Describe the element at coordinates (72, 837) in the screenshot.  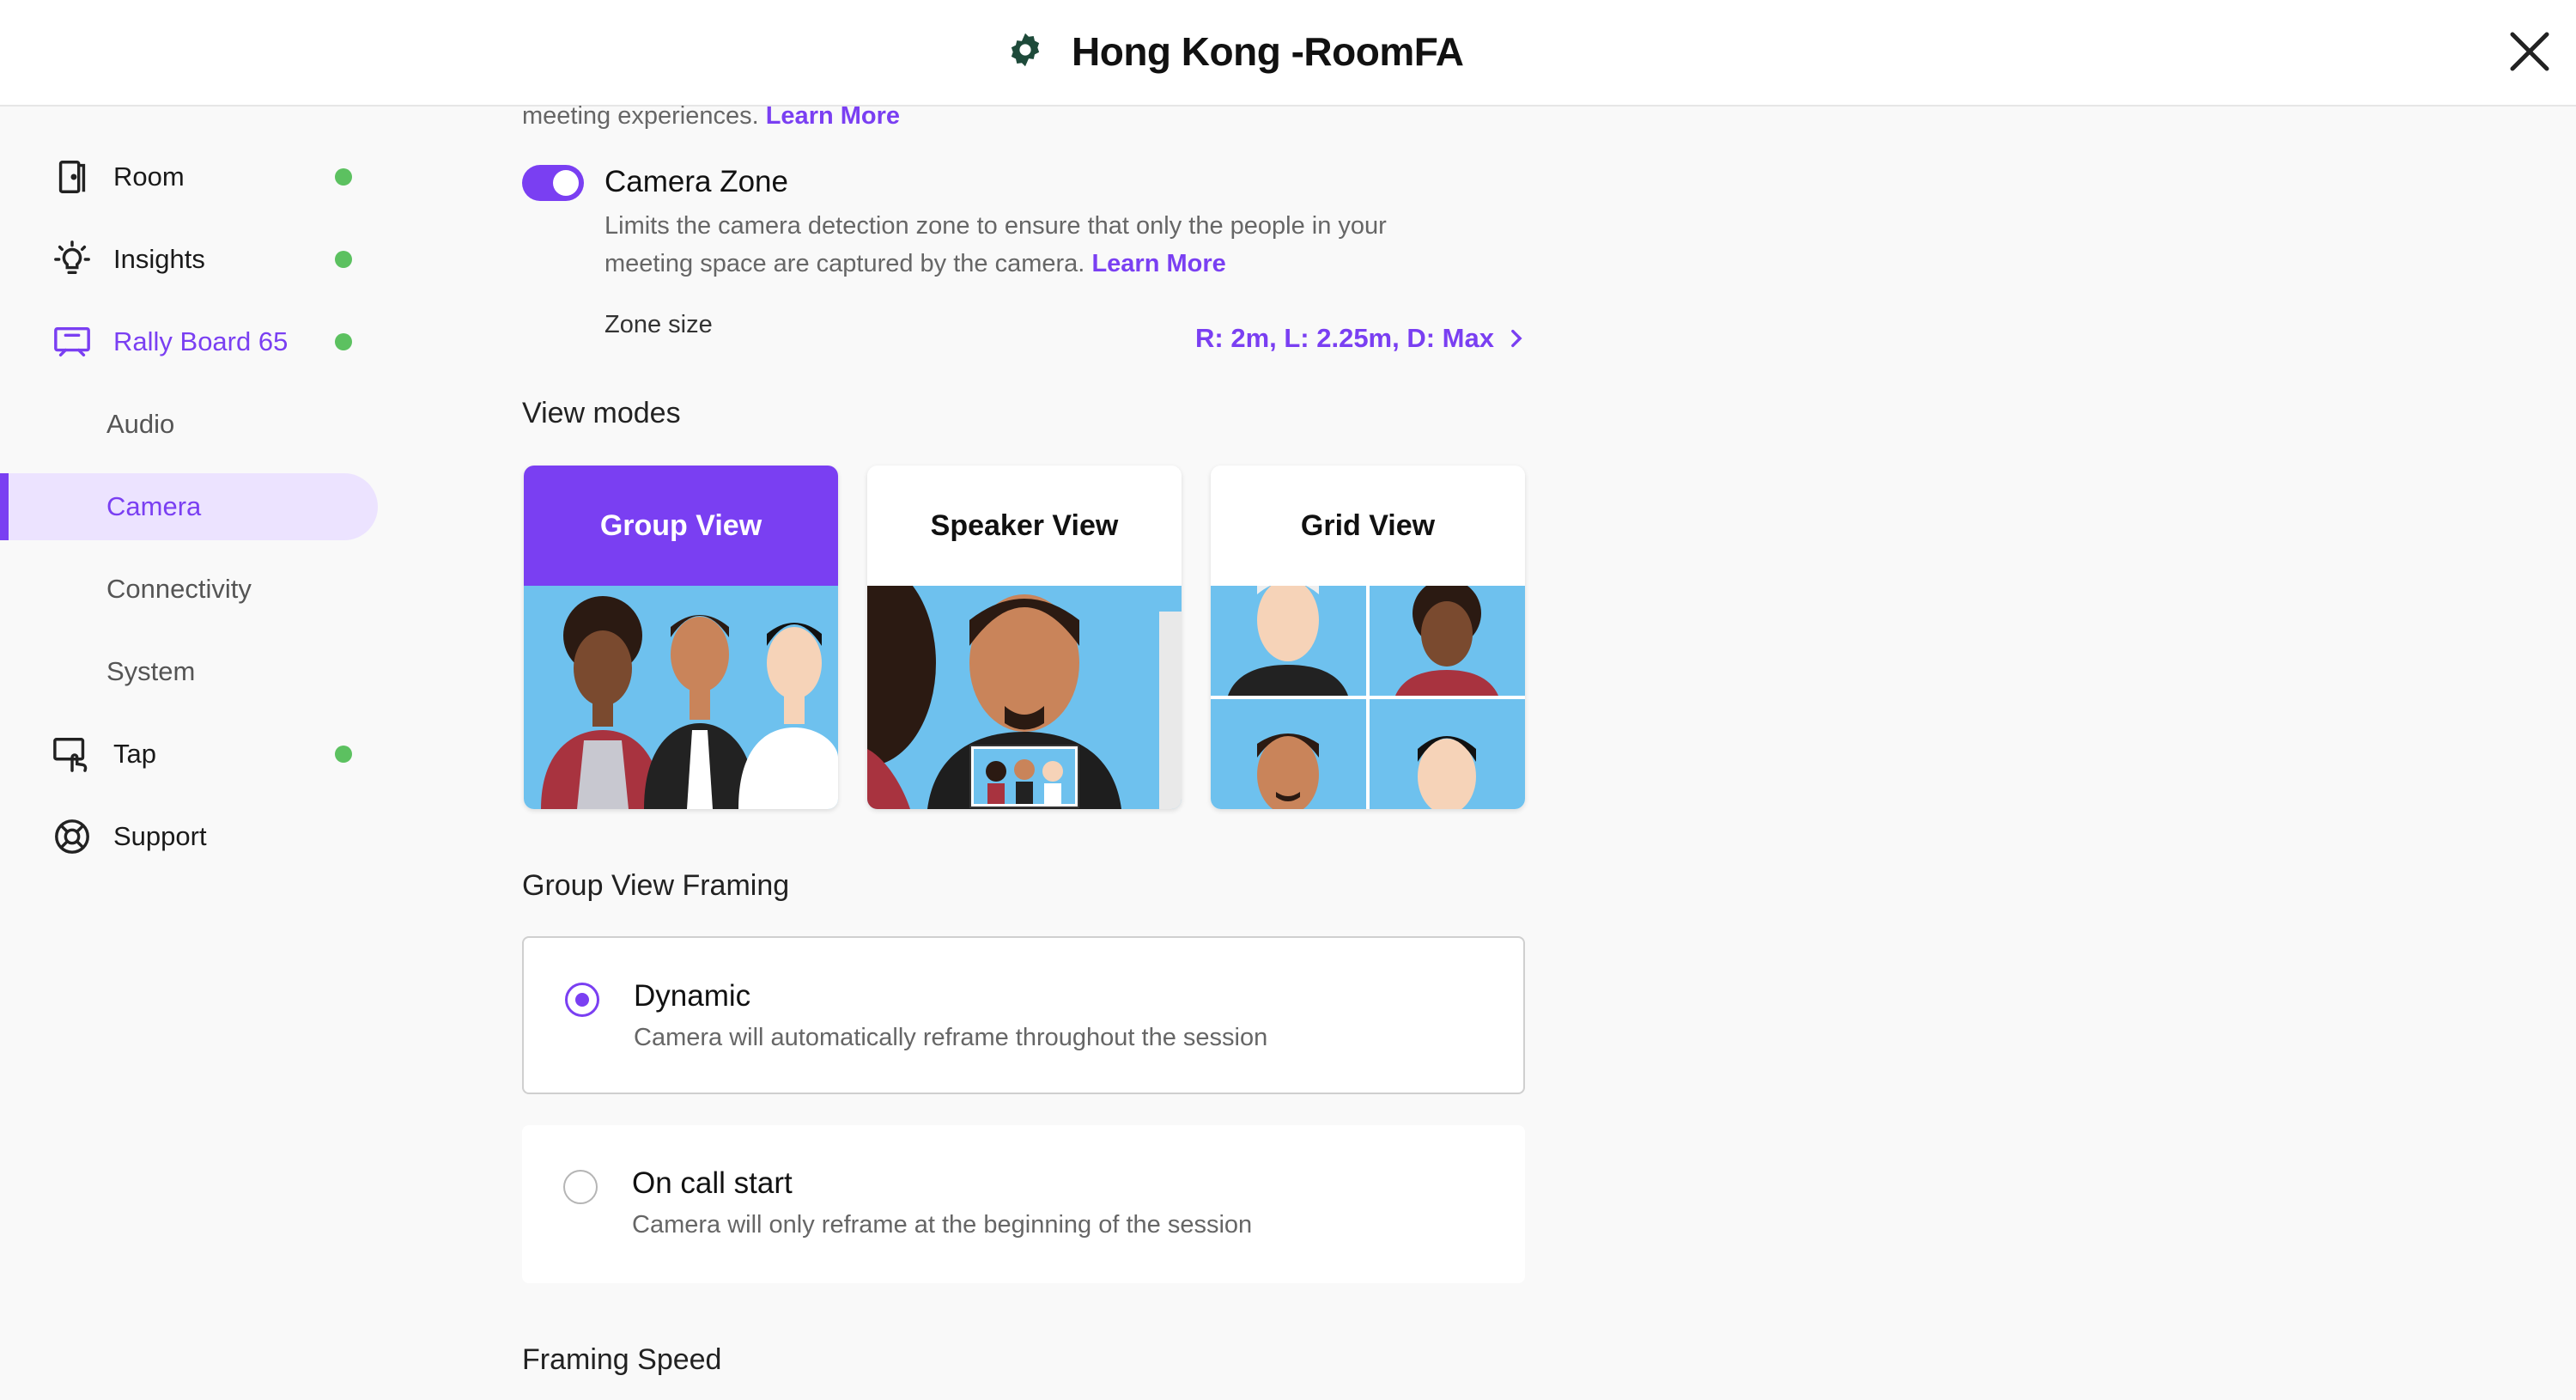
I see `lifebuoy-icon` at that location.